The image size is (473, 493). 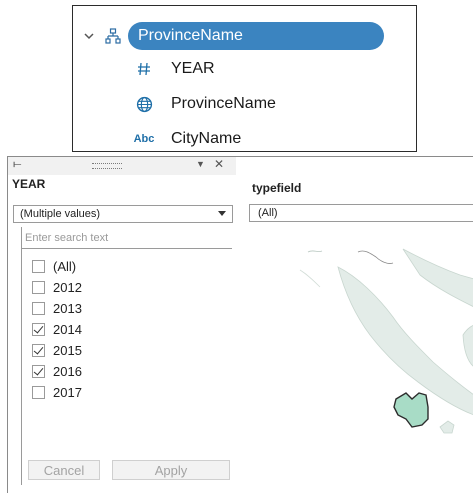 I want to click on field-label: YEAR, so click(x=193, y=68).